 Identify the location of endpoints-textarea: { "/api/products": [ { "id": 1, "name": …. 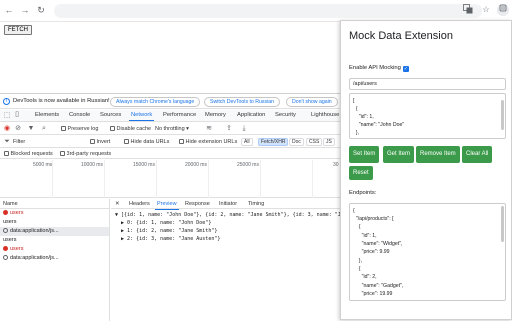
(427, 252).